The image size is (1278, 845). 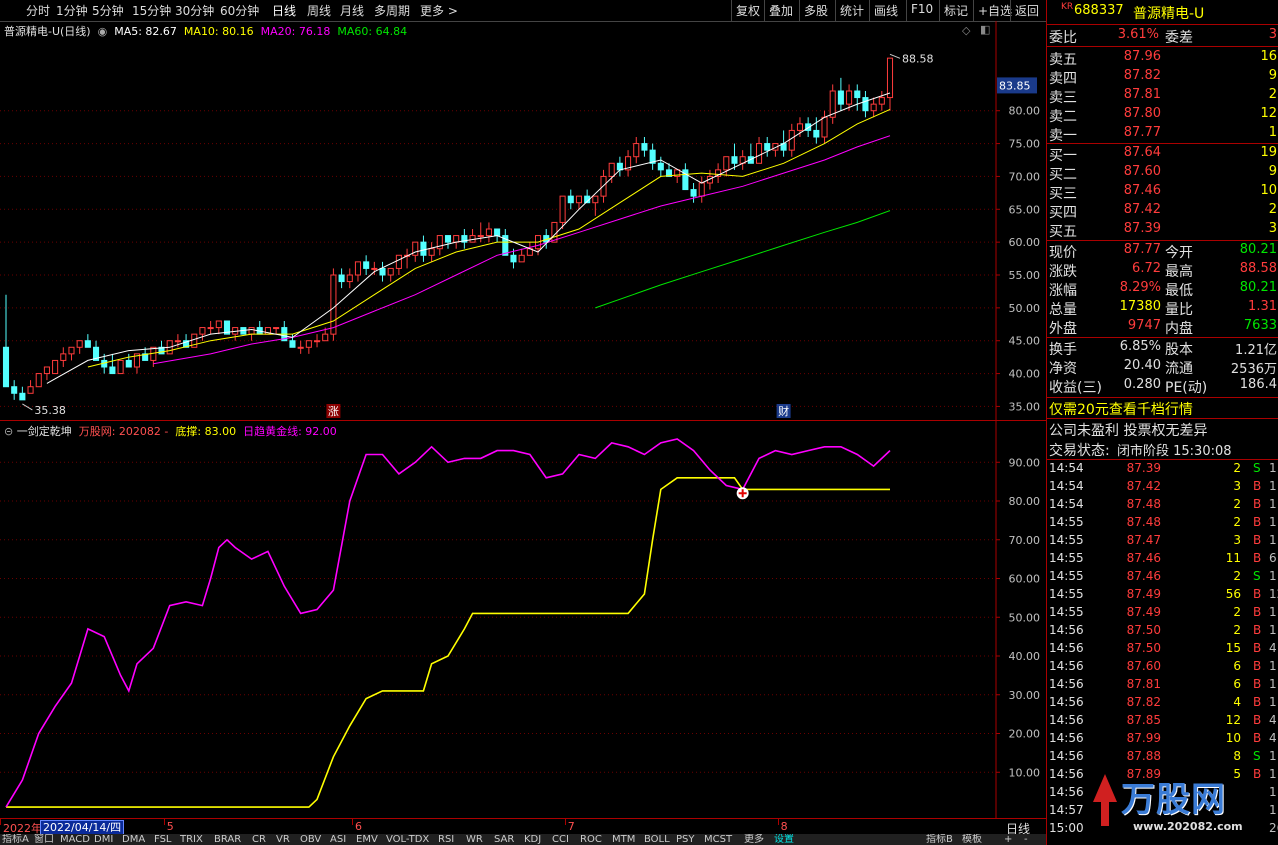 I want to click on tick-volume: 4, so click(x=1237, y=702).